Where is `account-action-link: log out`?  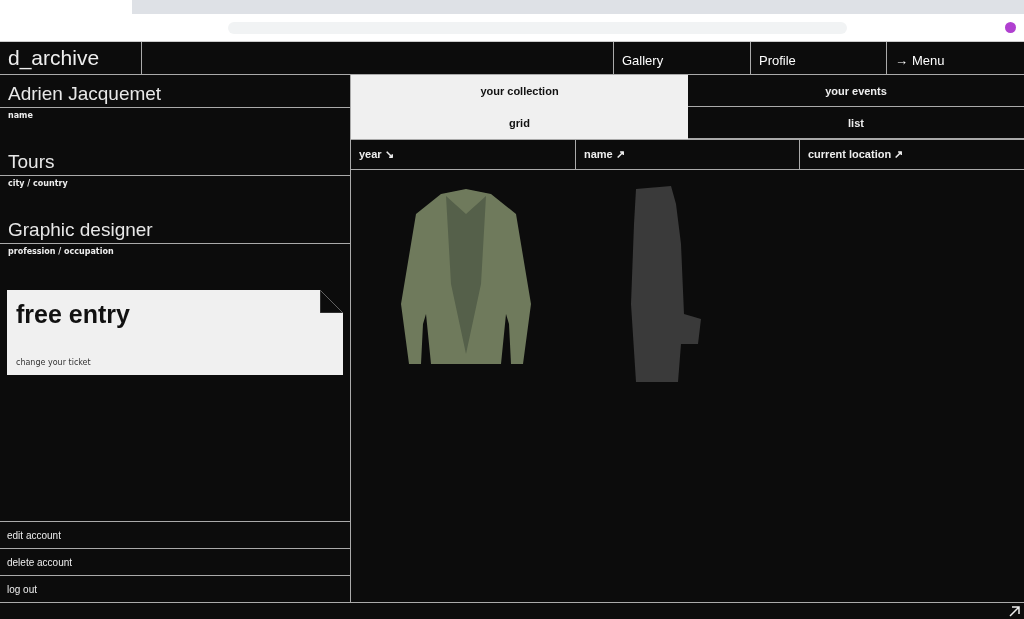
account-action-link: log out is located at coordinates (175, 588).